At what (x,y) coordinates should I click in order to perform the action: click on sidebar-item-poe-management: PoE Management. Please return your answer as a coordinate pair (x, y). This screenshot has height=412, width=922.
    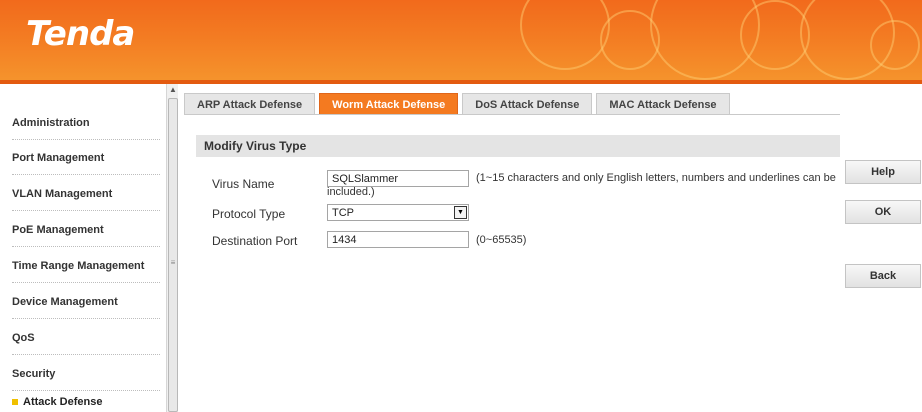
    Looking at the image, I should click on (86, 230).